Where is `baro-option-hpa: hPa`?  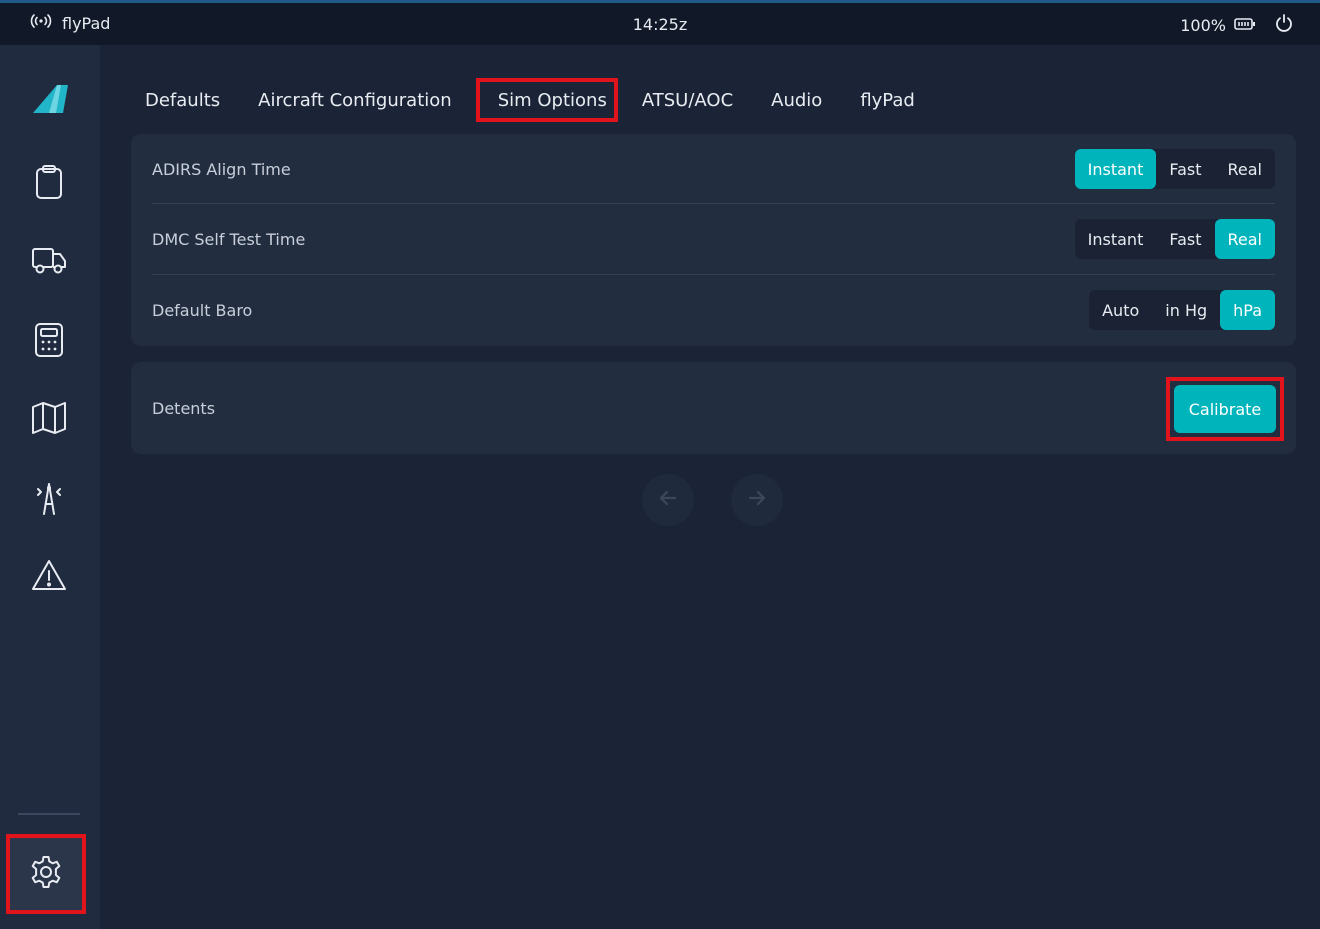
baro-option-hpa: hPa is located at coordinates (1247, 310).